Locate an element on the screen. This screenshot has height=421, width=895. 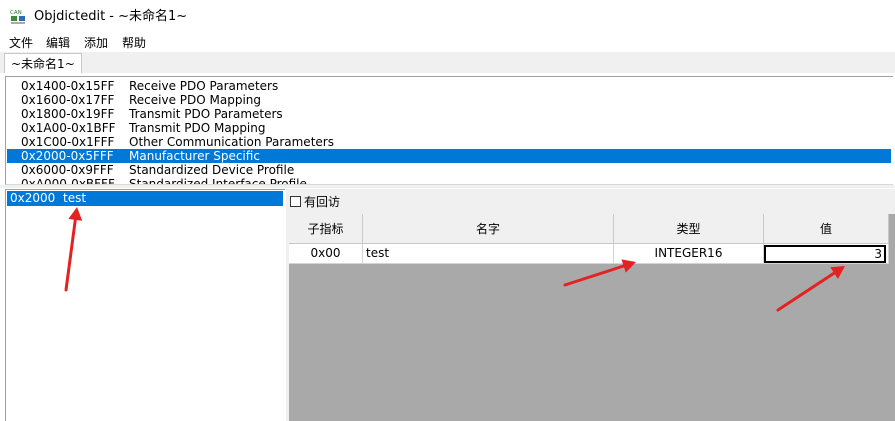
range-row: 0x1600-0x17FF Receive PDO Mapping is located at coordinates (449, 100).